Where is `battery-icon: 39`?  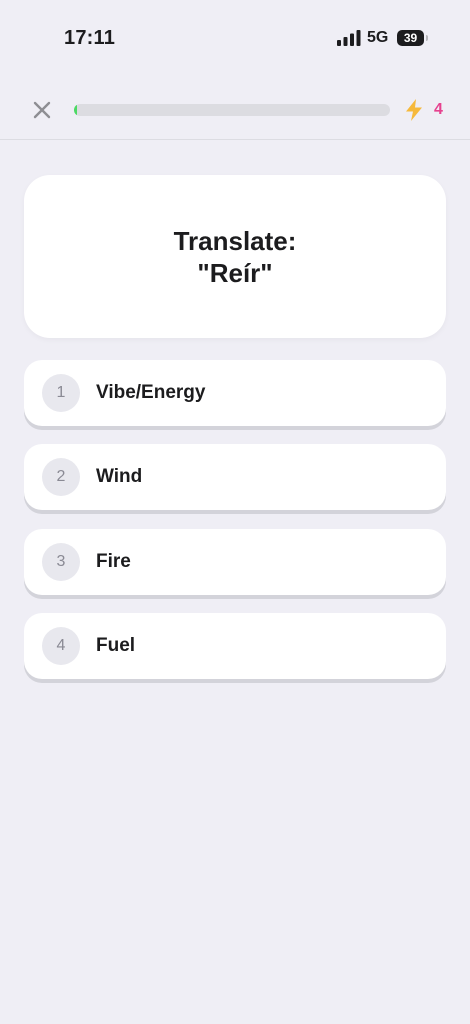 battery-icon: 39 is located at coordinates (412, 38).